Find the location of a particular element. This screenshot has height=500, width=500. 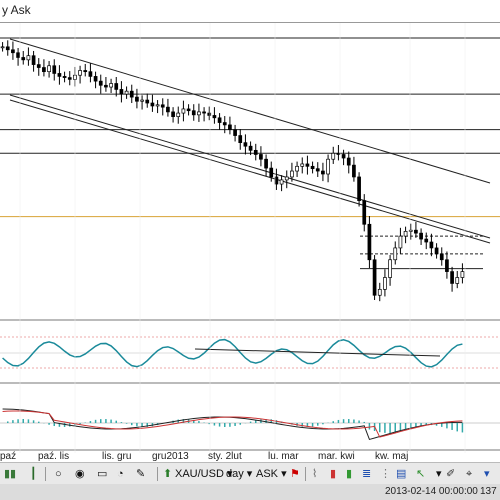

zoom-in-icon: ◉ is located at coordinates (80, 474).